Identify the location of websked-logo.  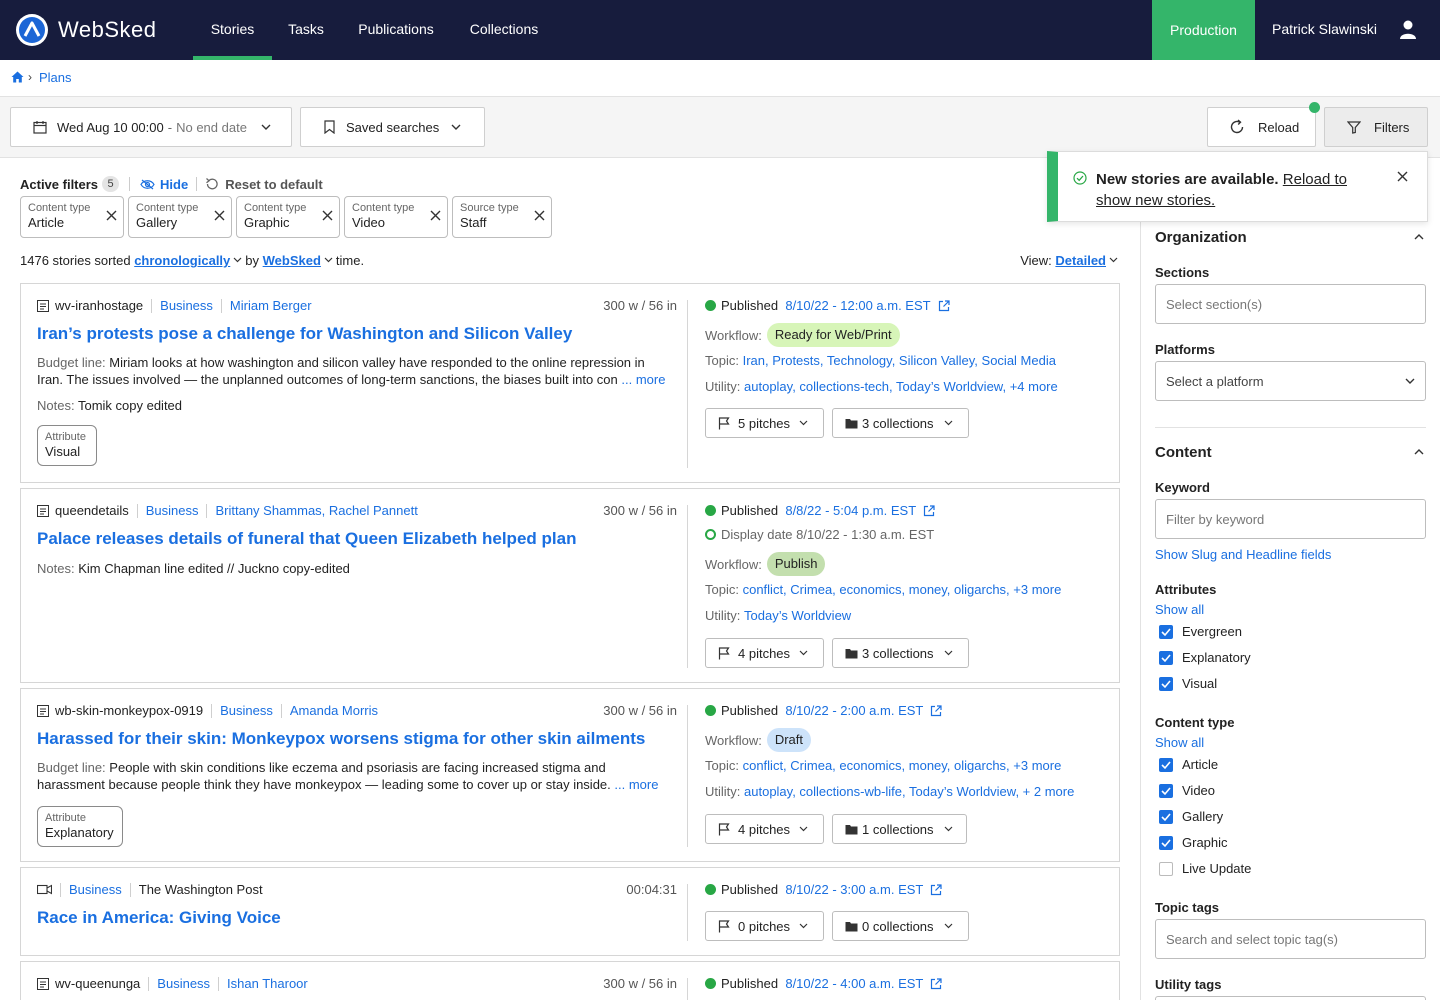
(32, 30).